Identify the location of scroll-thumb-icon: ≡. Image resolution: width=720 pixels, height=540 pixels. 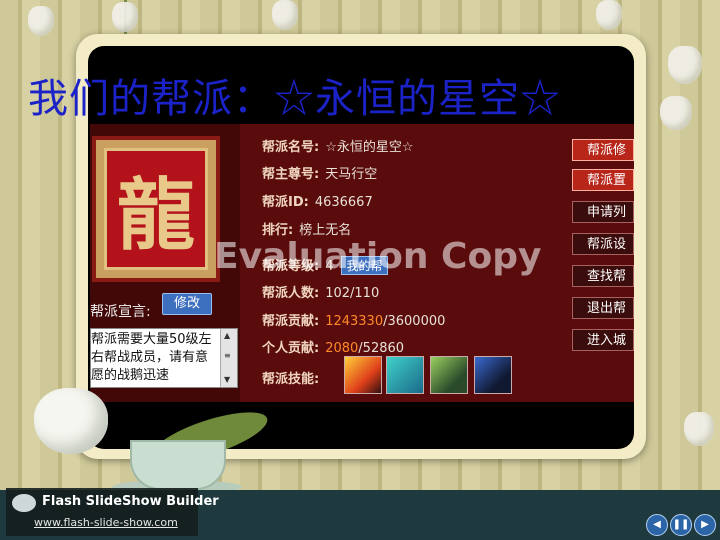
(227, 355).